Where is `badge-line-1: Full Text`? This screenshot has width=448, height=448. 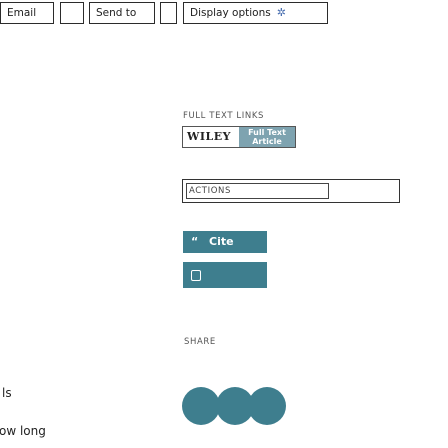
badge-line-1: Full Text is located at coordinates (267, 132).